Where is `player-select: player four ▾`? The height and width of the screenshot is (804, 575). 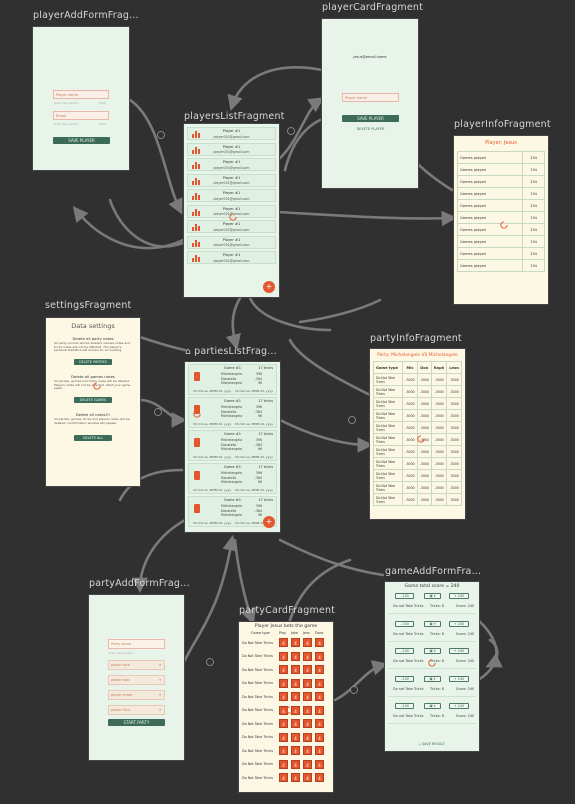
player-select: player four ▾ is located at coordinates (136, 710).